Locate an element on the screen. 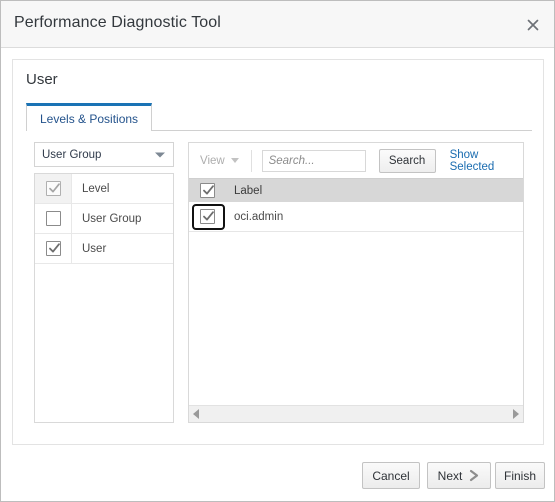 The width and height of the screenshot is (555, 502). list-item-label: User Group is located at coordinates (112, 218).